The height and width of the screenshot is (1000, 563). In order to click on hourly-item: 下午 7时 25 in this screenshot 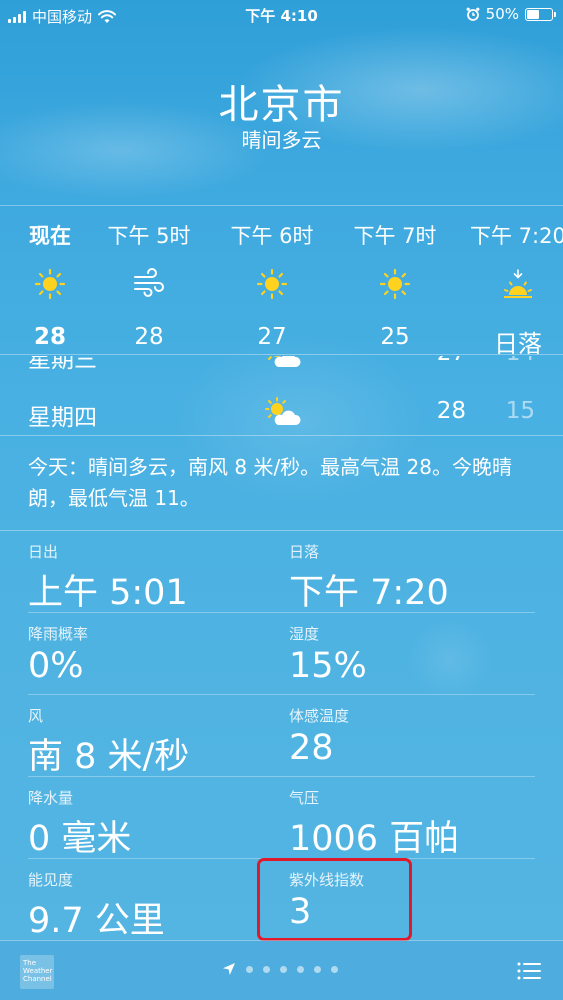, I will do `click(395, 281)`.